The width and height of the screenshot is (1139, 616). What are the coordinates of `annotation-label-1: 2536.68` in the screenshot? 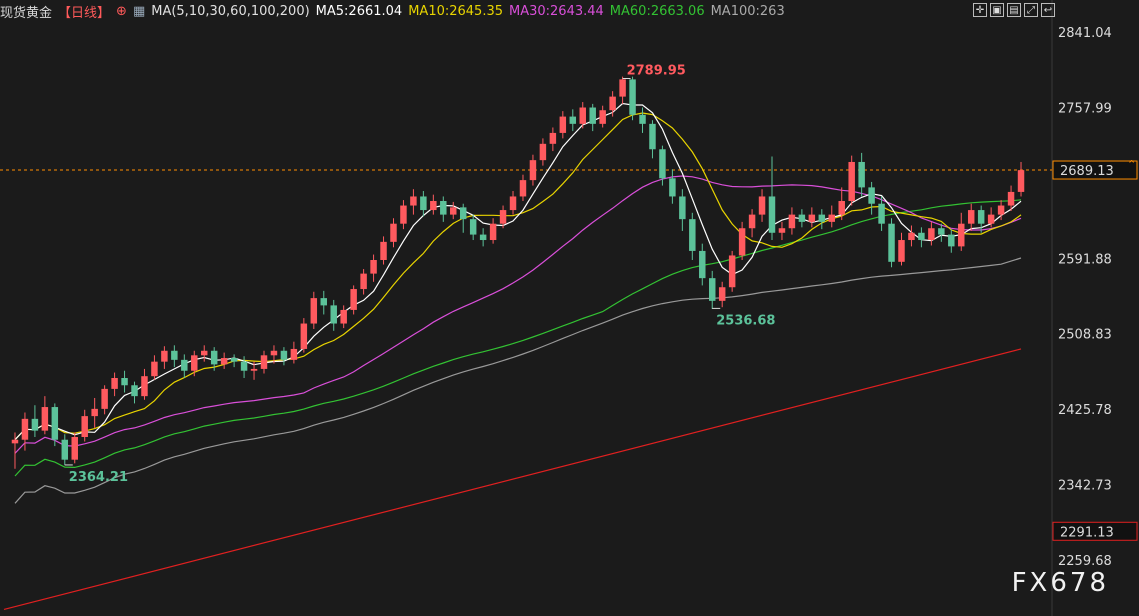 It's located at (745, 320).